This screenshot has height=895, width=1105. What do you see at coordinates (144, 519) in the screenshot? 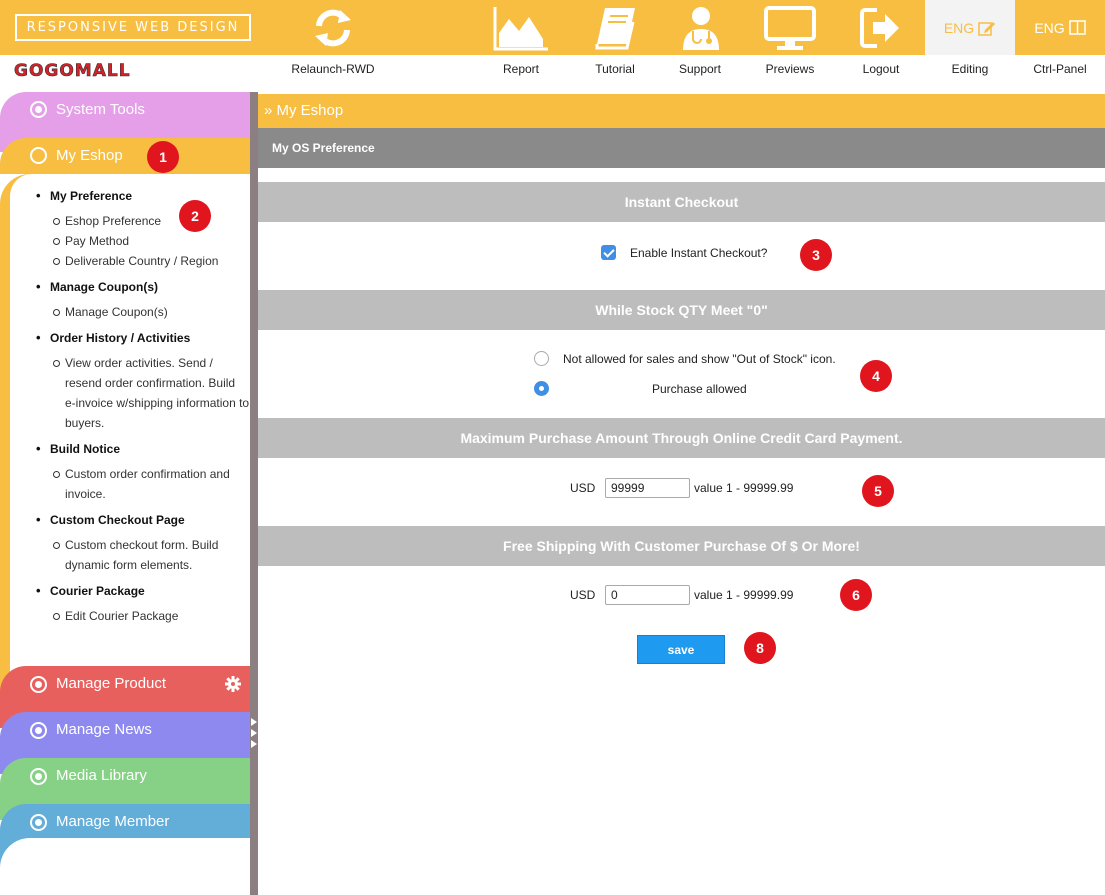
I see `menu-section-title: Custom Checkout Page` at bounding box center [144, 519].